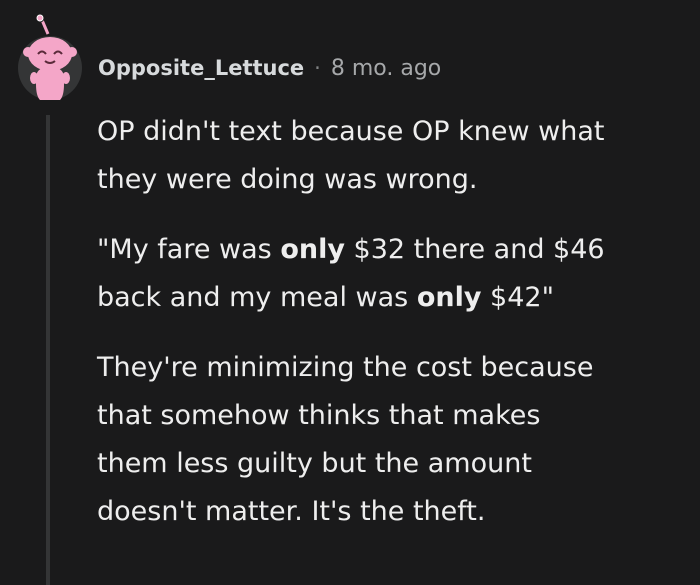 This screenshot has height=585, width=700. What do you see at coordinates (314, 463) in the screenshot?
I see `paragraph-3-line-3: them less guilty but the amount` at bounding box center [314, 463].